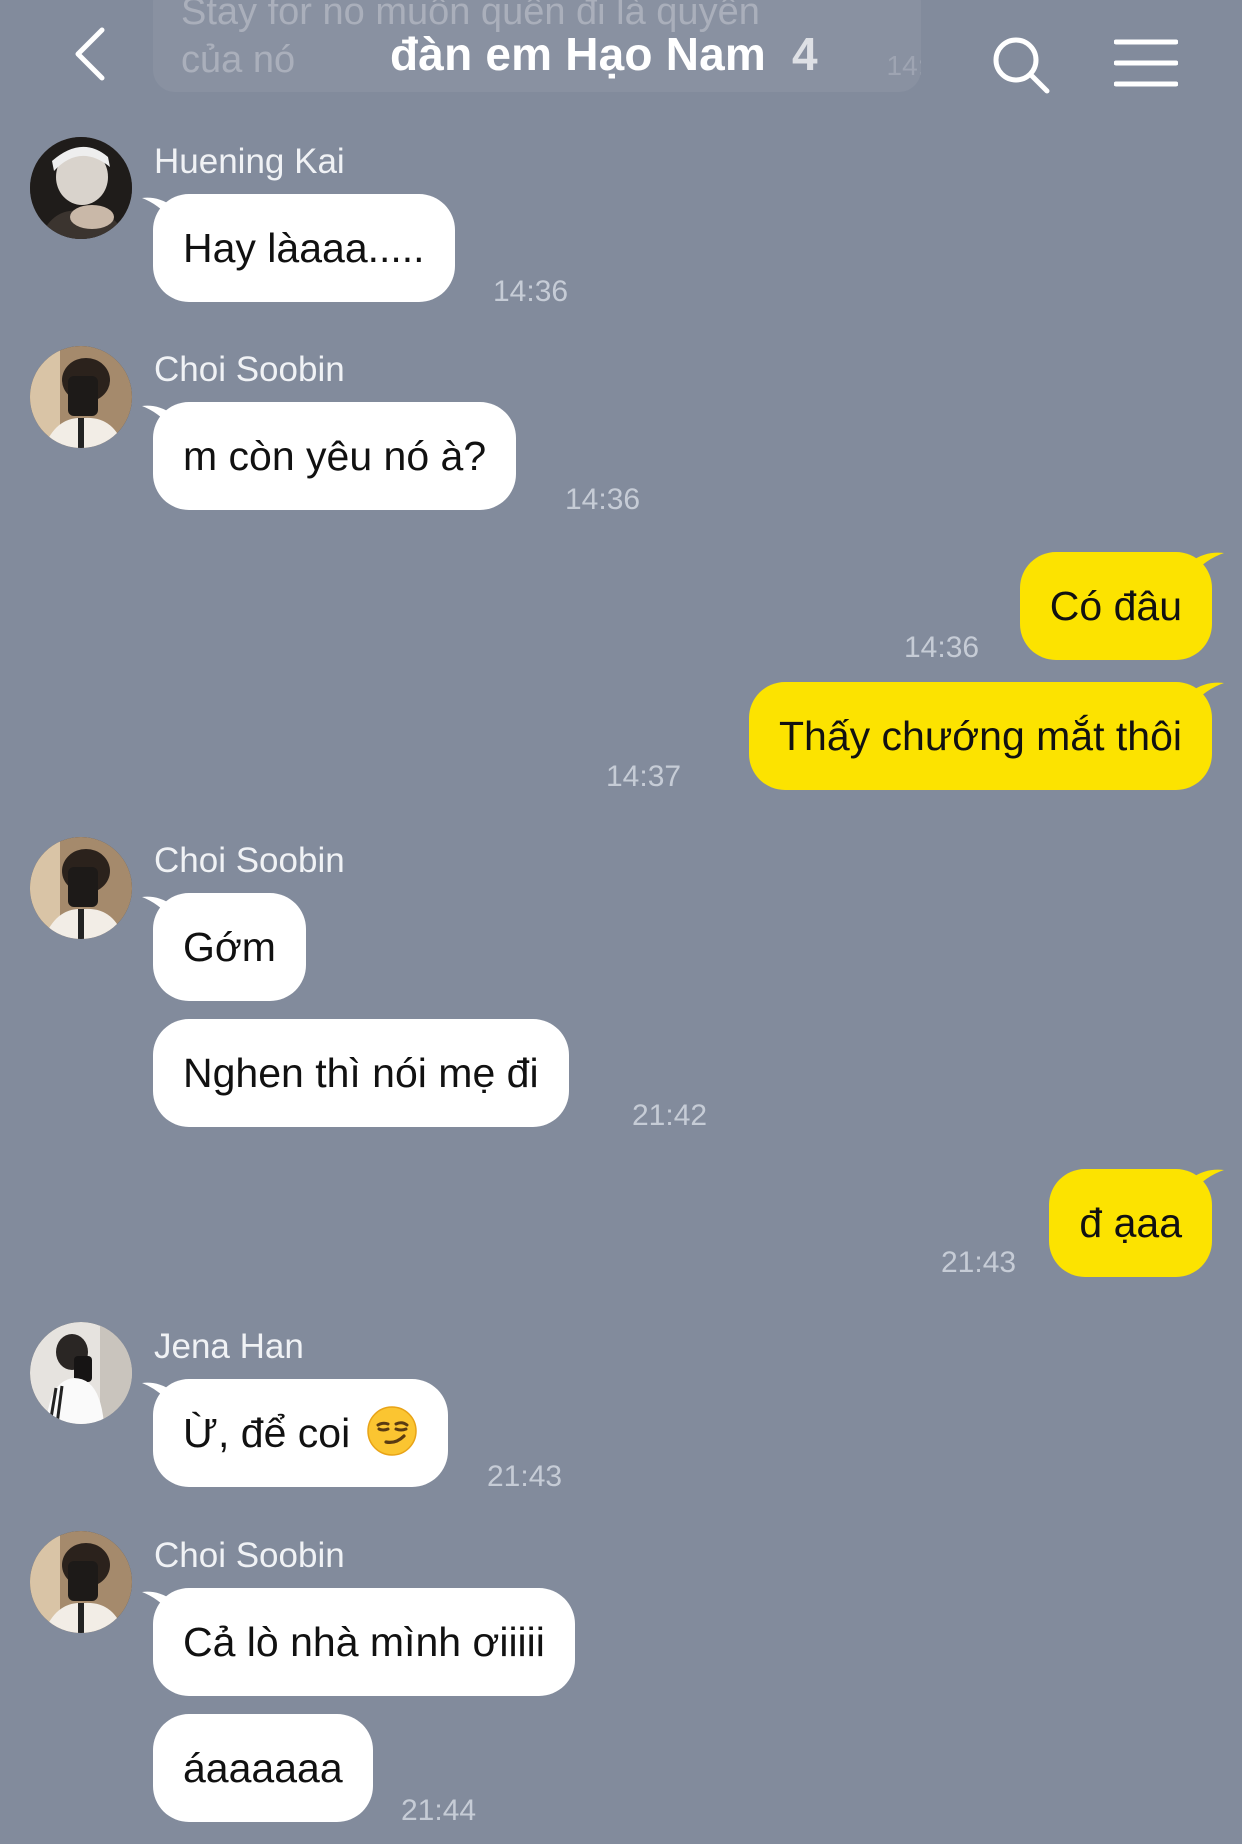  I want to click on menu-icon, so click(1146, 63).